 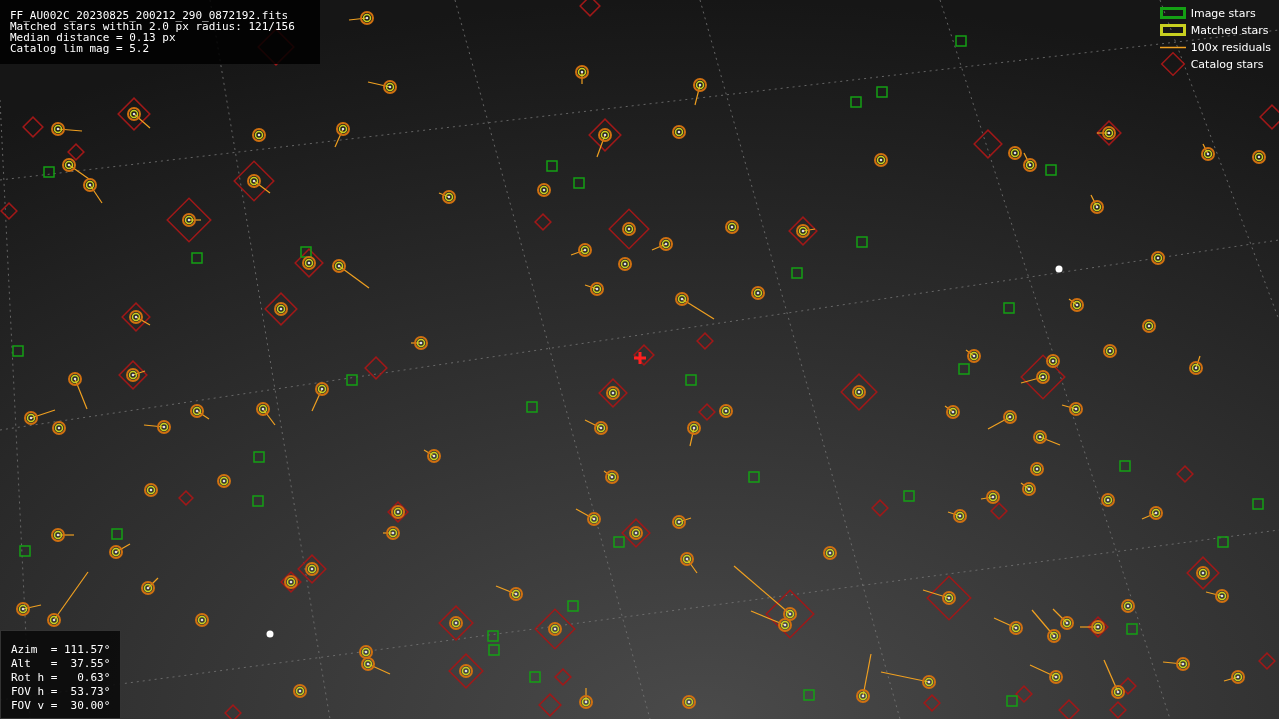 What do you see at coordinates (1172, 47) in the screenshot?
I see `legend-line-icon` at bounding box center [1172, 47].